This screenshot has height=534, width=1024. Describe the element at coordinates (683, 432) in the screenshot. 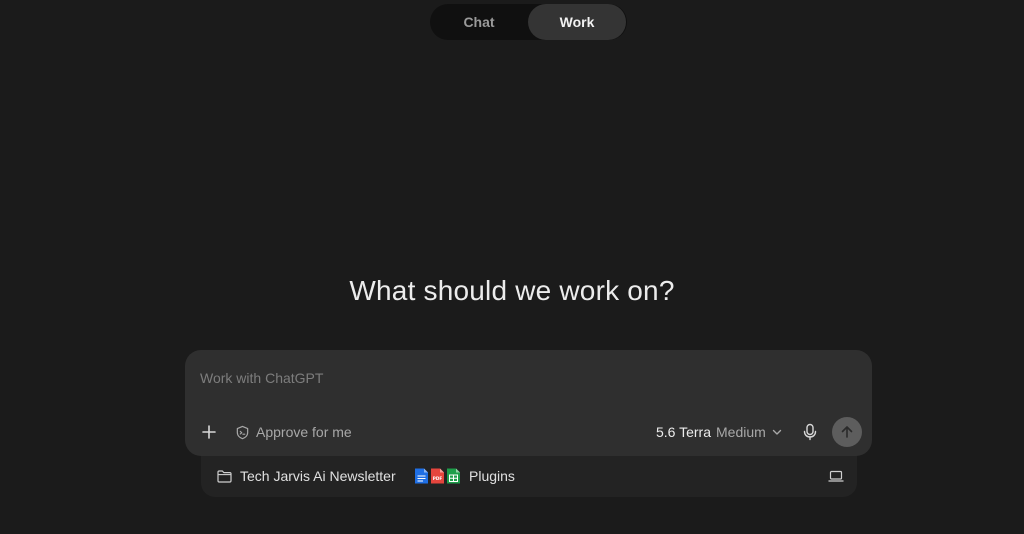

I see `model-name: 5.6 Terra` at that location.